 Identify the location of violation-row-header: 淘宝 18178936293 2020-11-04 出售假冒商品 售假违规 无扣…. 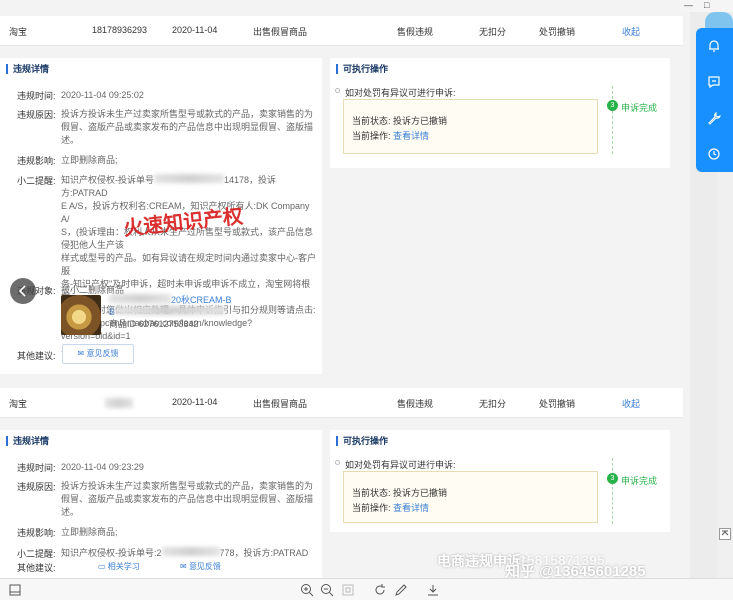
(341, 31).